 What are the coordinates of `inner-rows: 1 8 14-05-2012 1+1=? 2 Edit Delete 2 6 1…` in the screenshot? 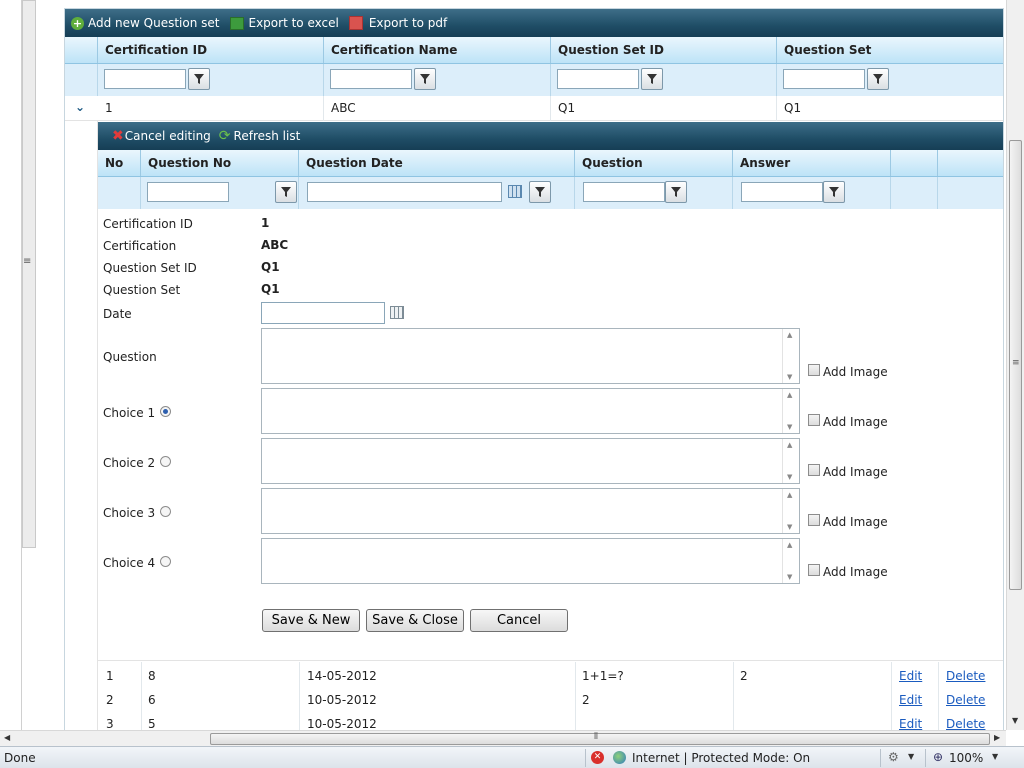 It's located at (550, 696).